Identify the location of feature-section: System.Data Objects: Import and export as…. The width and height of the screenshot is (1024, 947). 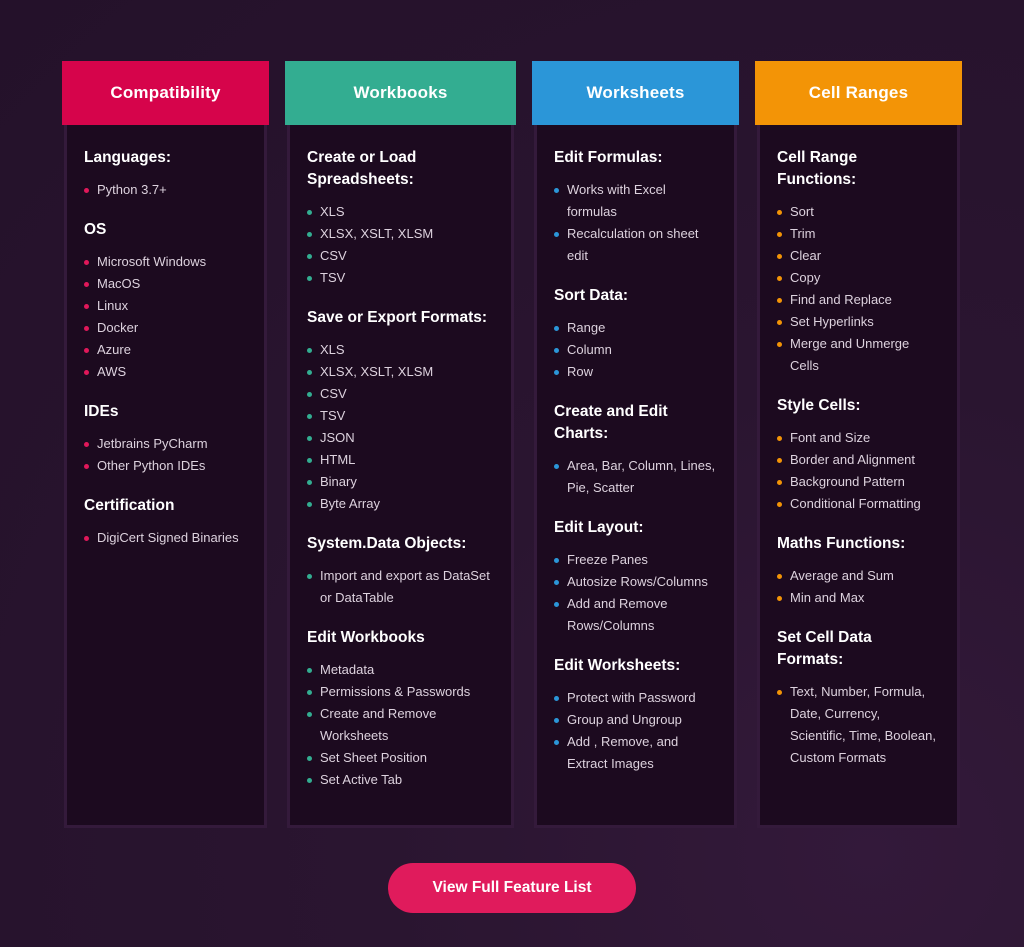
(400, 571).